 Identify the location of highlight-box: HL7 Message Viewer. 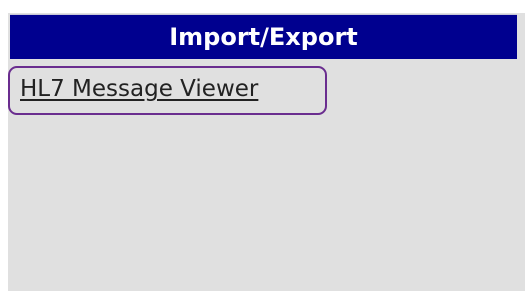
(167, 90).